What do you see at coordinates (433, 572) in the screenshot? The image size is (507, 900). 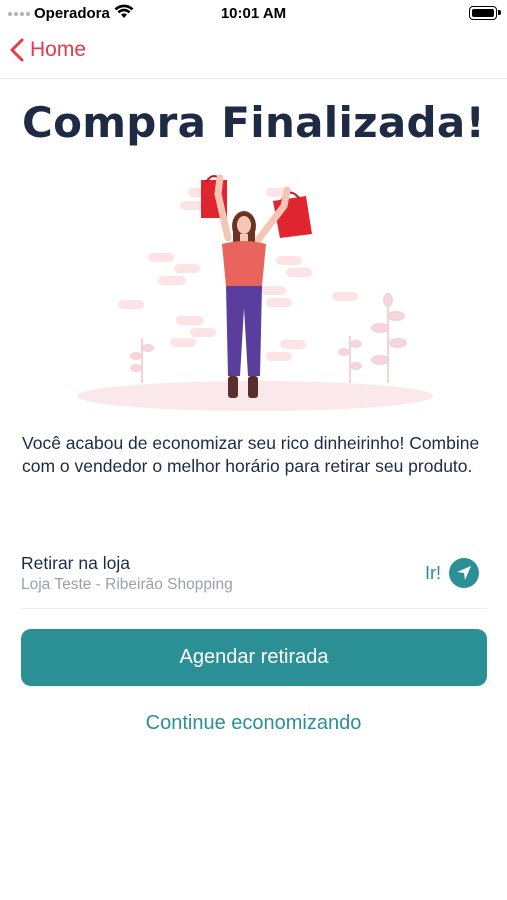 I see `go-label: Ir!` at bounding box center [433, 572].